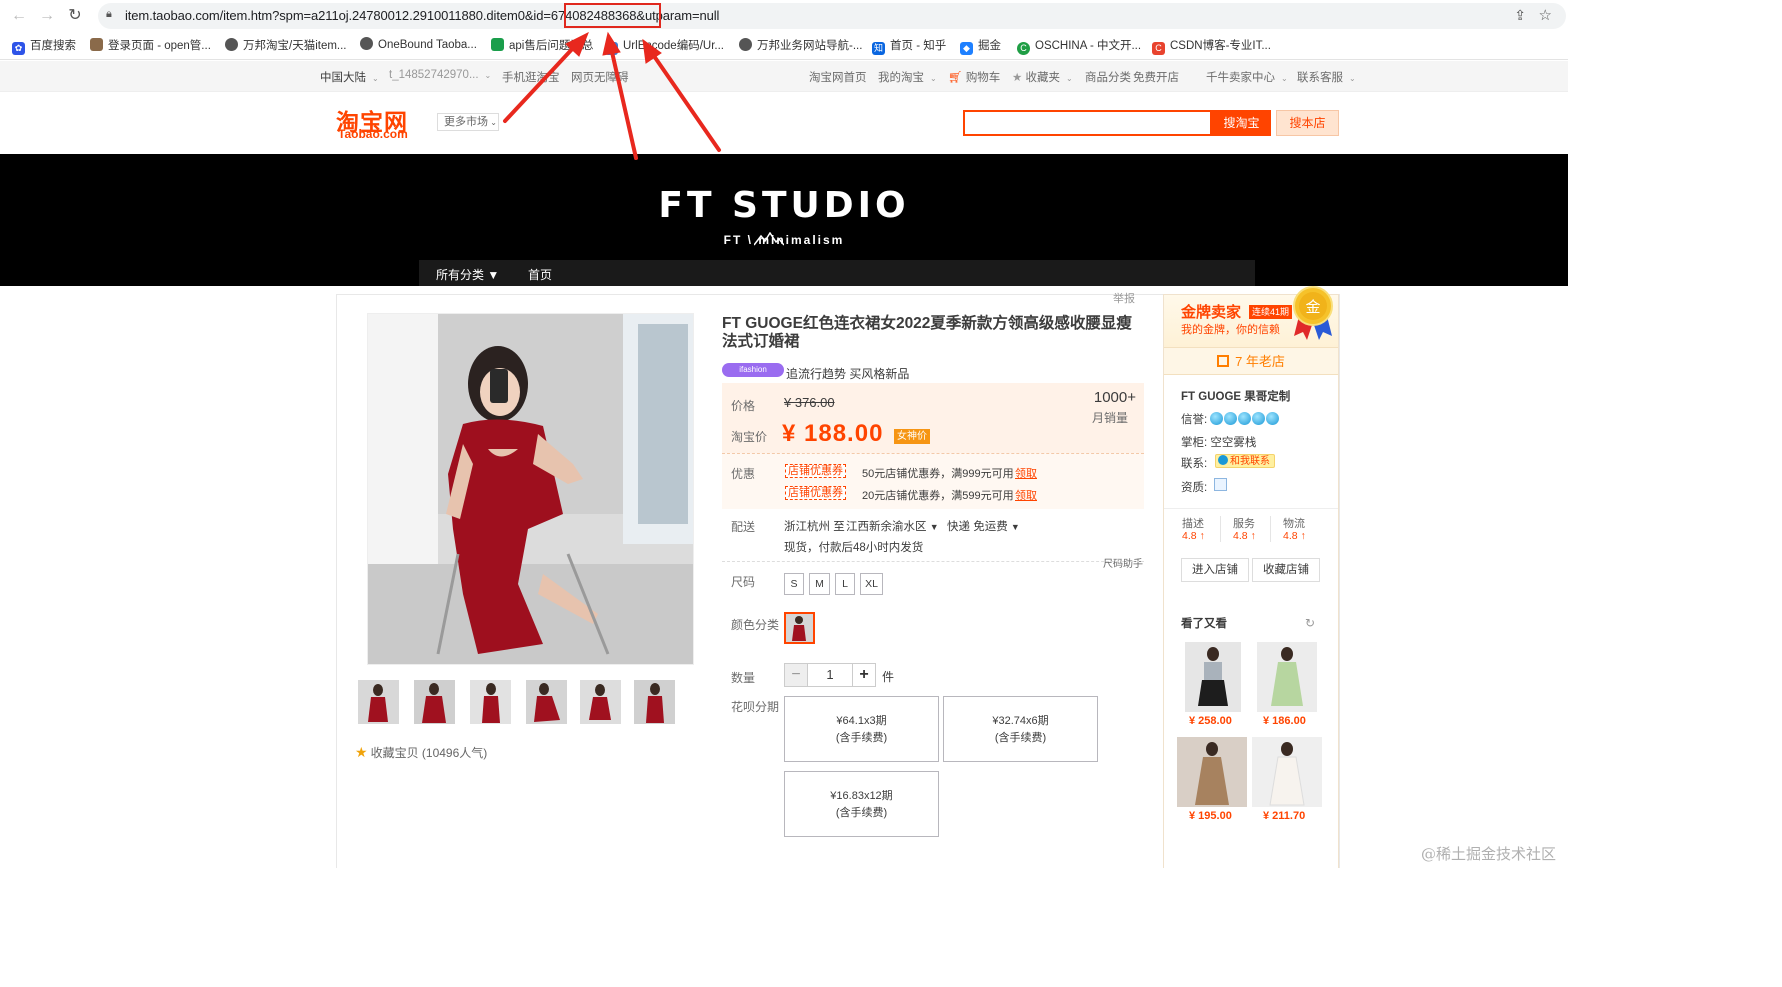 The height and width of the screenshot is (987, 1782). I want to click on search-taobao-button: 搜淘宝, so click(1241, 123).